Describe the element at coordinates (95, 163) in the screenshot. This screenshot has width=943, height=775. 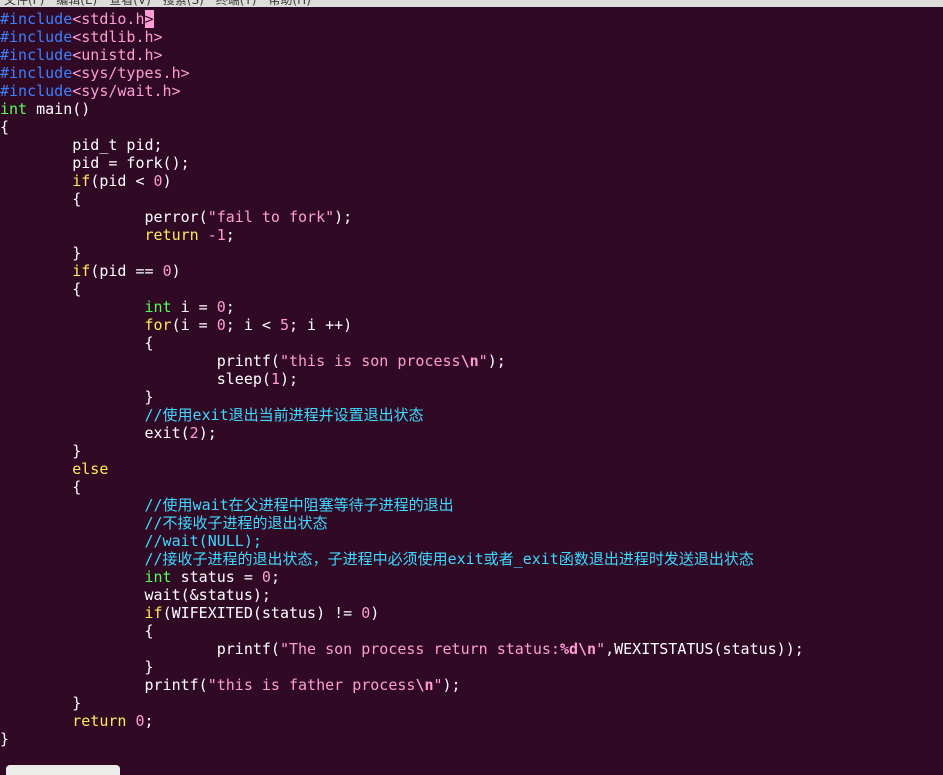
I see `code-token: pid = fork();` at that location.